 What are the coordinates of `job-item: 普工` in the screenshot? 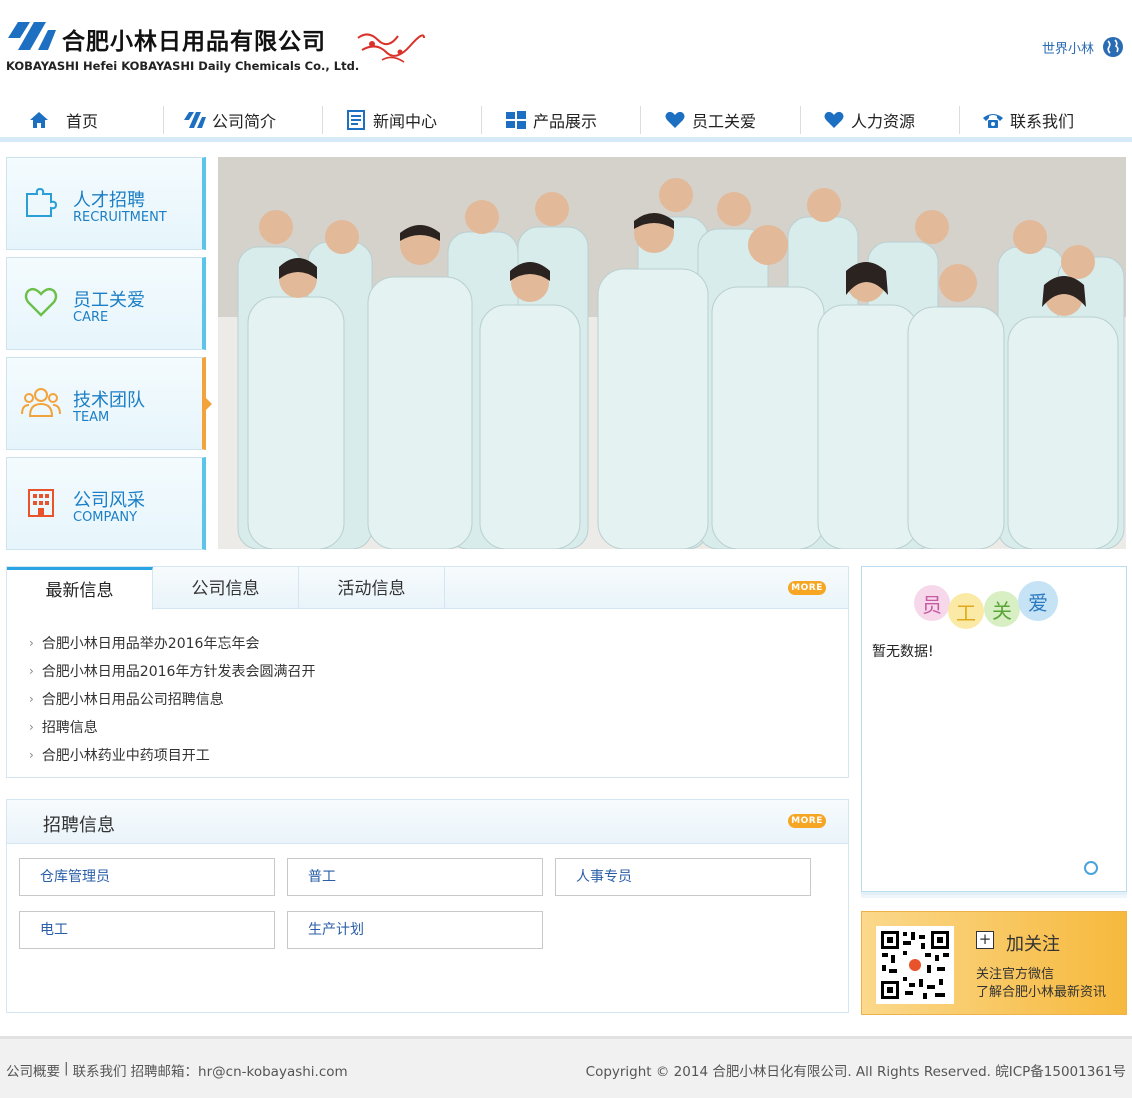 It's located at (415, 877).